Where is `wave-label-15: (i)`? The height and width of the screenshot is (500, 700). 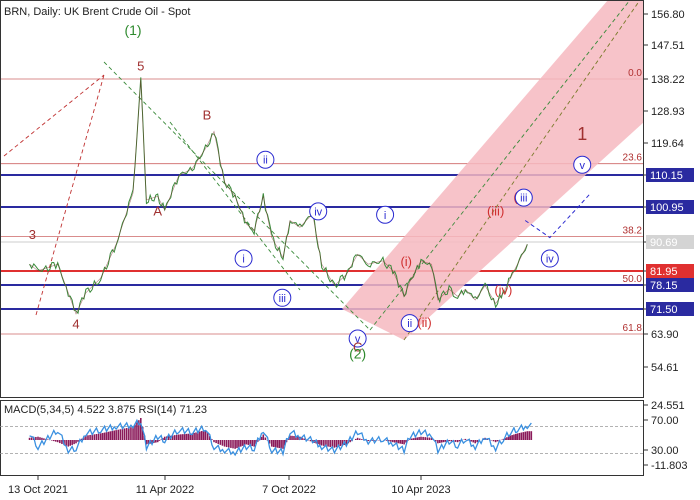
wave-label-15: (i) is located at coordinates (406, 261).